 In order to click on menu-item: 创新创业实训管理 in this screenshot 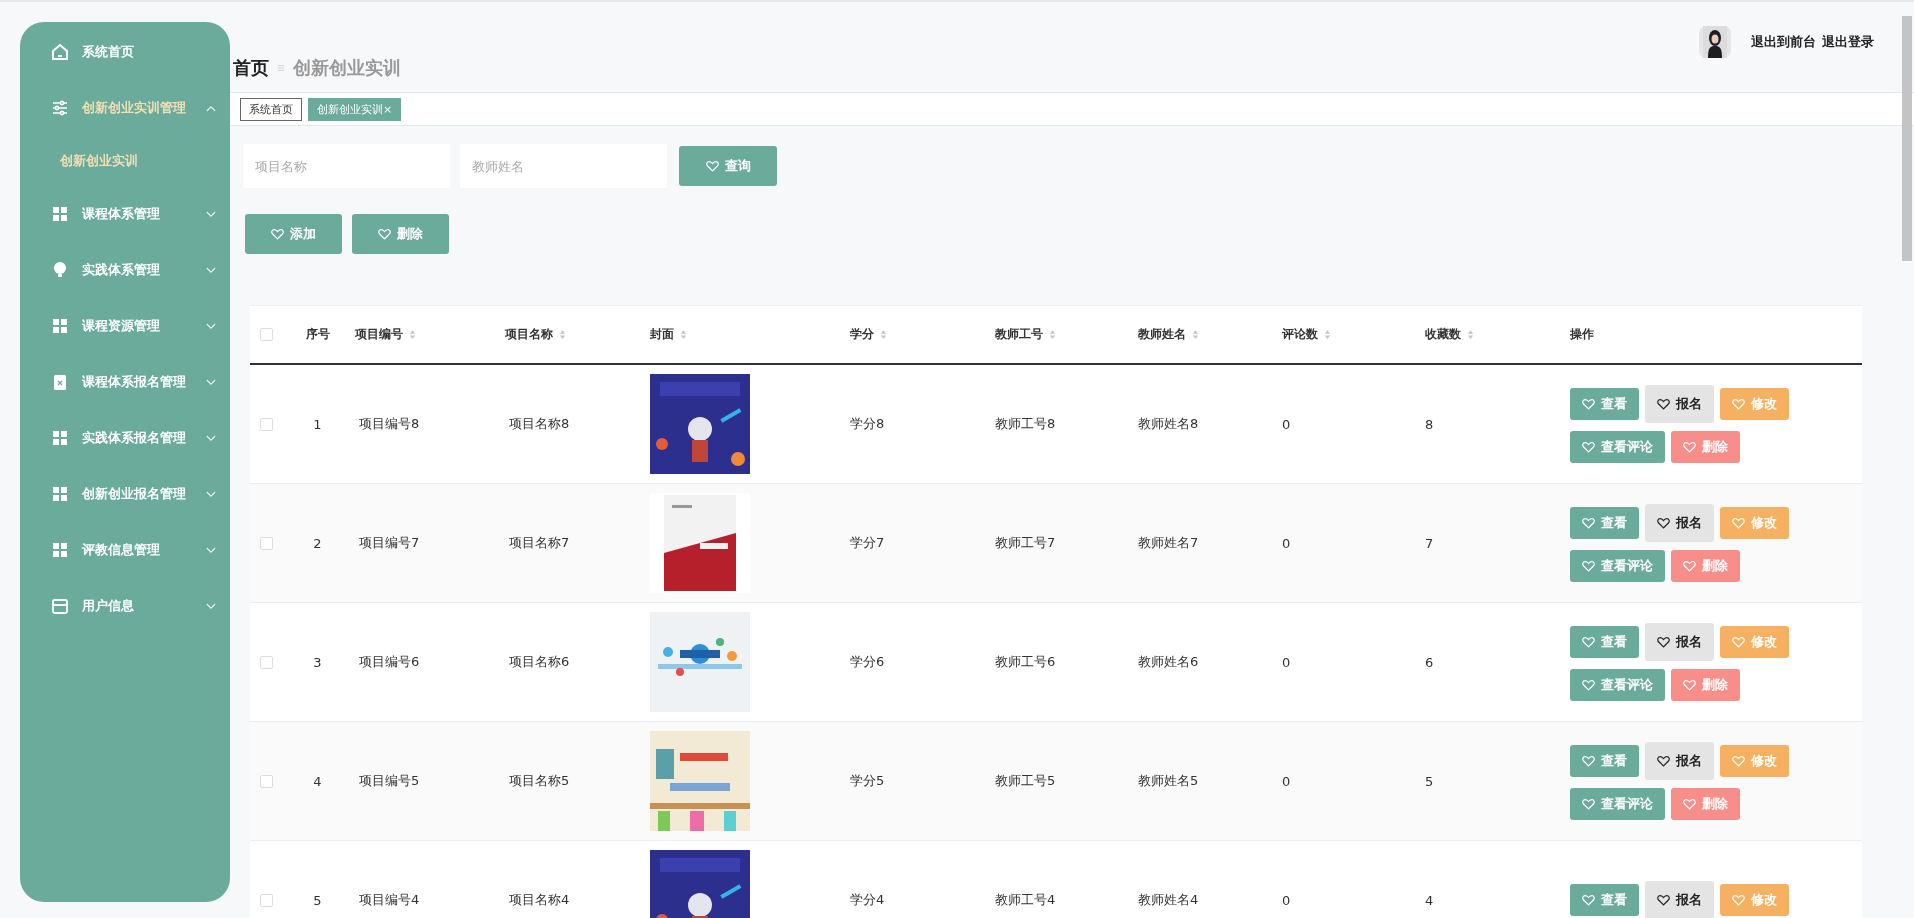, I will do `click(125, 108)`.